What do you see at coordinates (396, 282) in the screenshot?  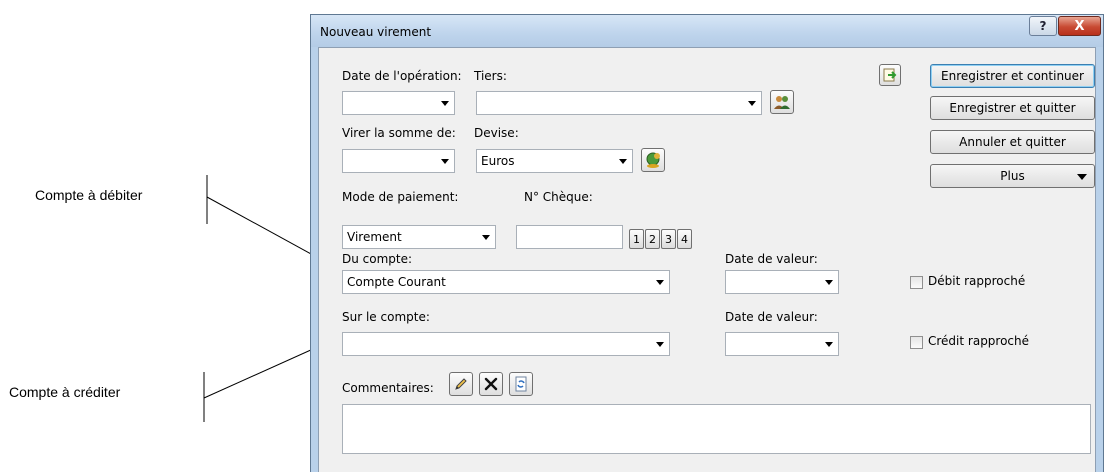 I see `from-account-value: Compte Courant` at bounding box center [396, 282].